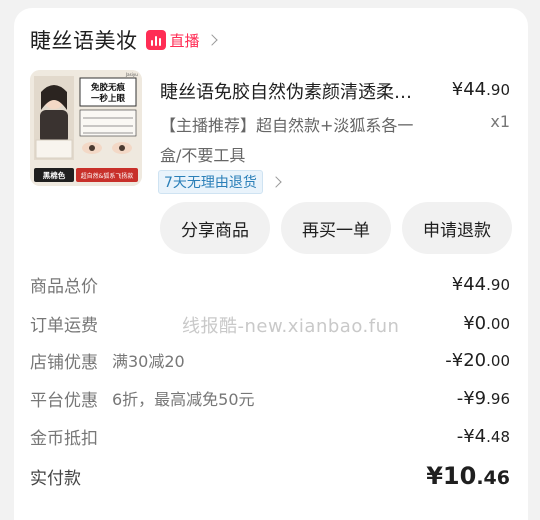  Describe the element at coordinates (64, 286) in the screenshot. I see `summary-label: 商品总价` at that location.